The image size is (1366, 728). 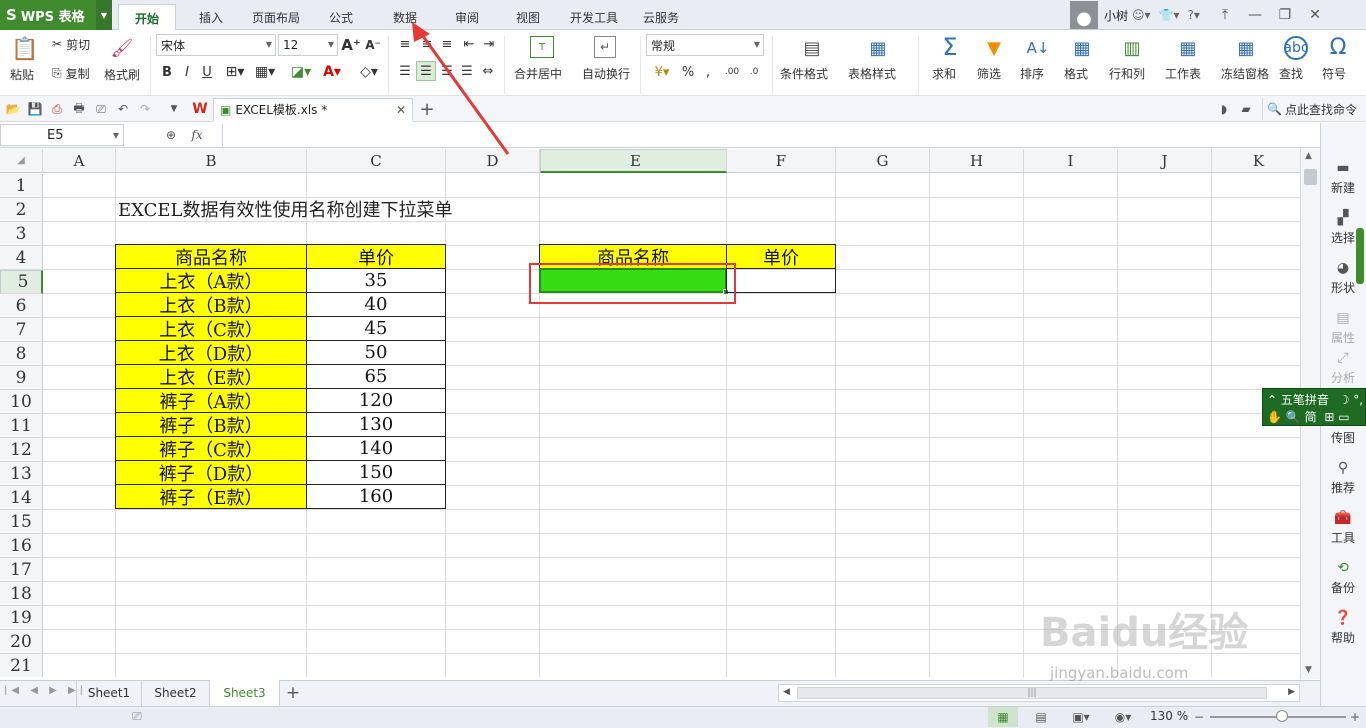 What do you see at coordinates (489, 44) in the screenshot?
I see `indent-increase-icon: ⇥` at bounding box center [489, 44].